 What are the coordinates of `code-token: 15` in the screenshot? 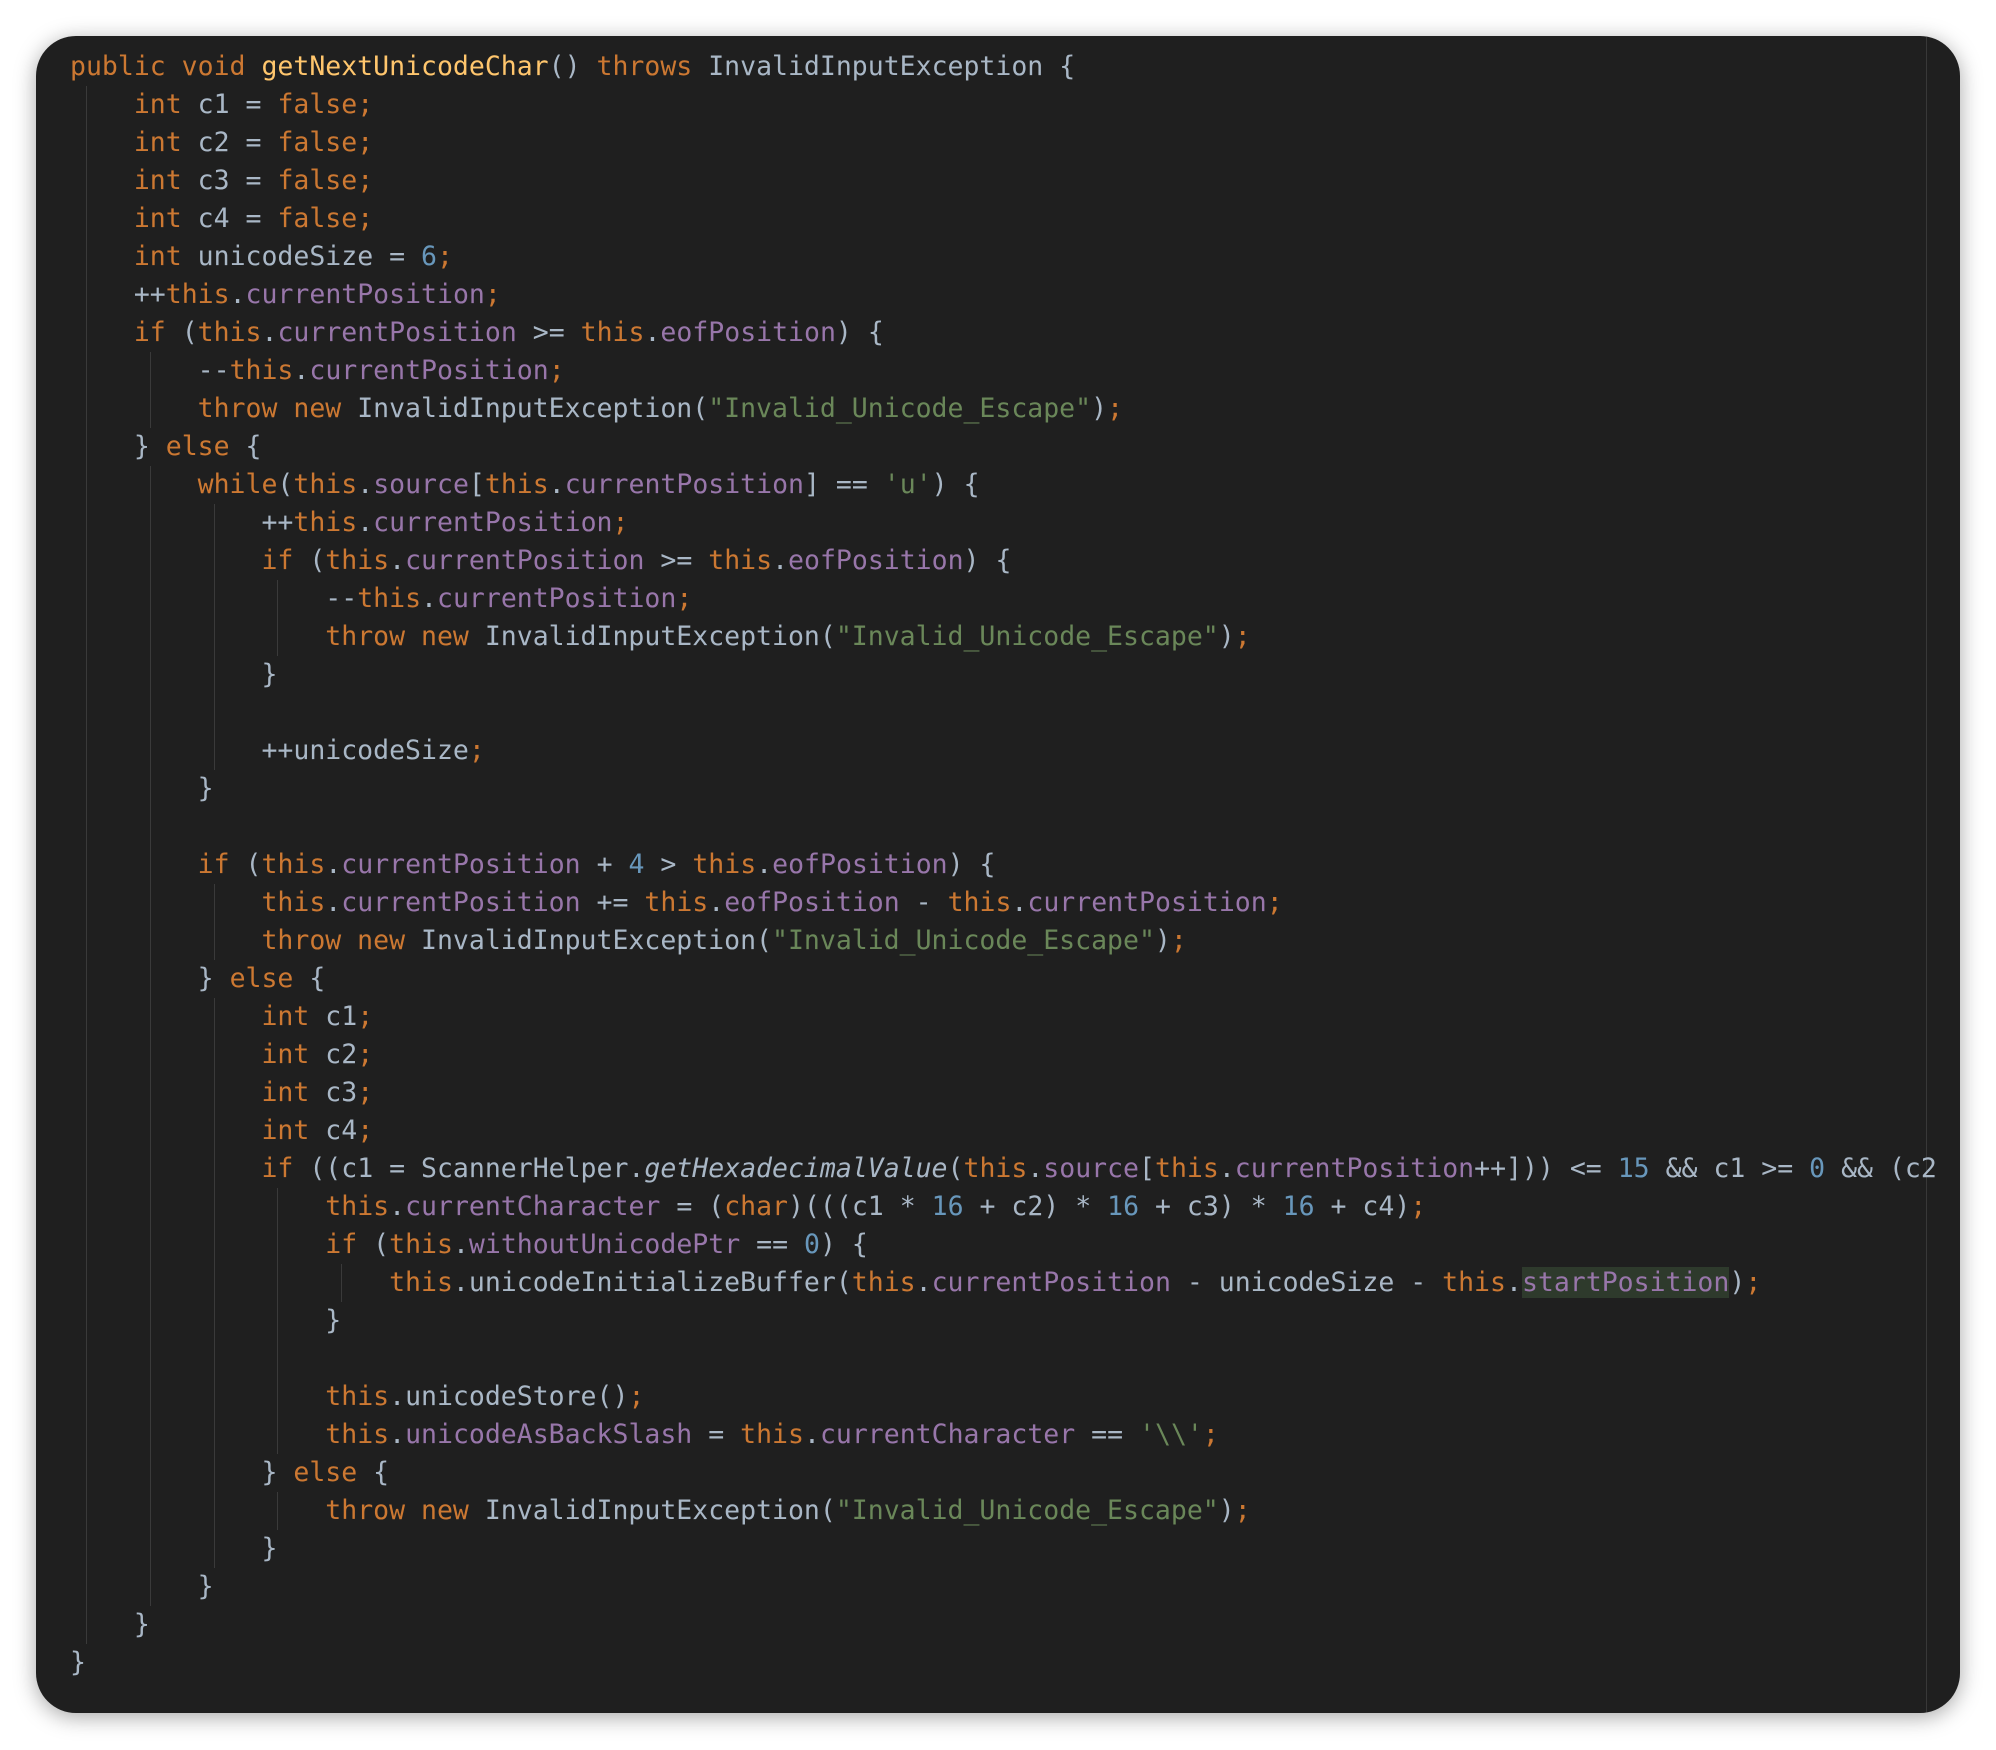 It's located at (1633, 1168).